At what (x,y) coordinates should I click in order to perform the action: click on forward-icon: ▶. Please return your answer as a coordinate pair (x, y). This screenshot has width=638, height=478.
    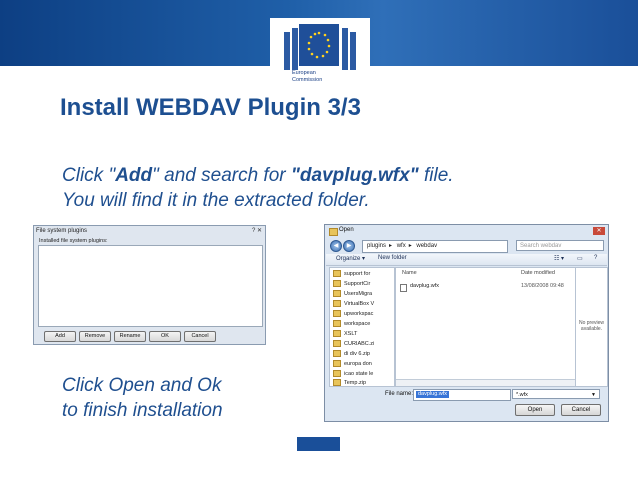
    Looking at the image, I should click on (349, 246).